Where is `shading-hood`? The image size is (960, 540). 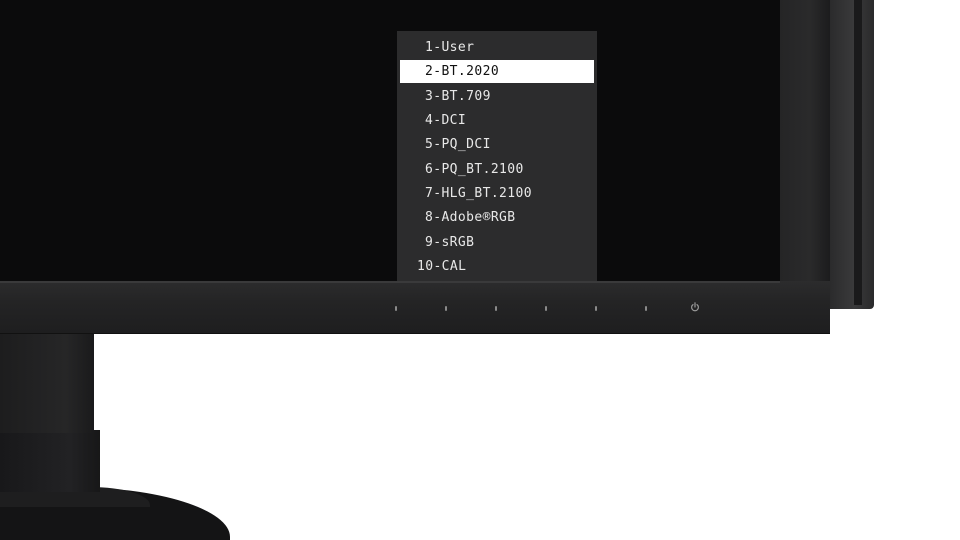 shading-hood is located at coordinates (852, 154).